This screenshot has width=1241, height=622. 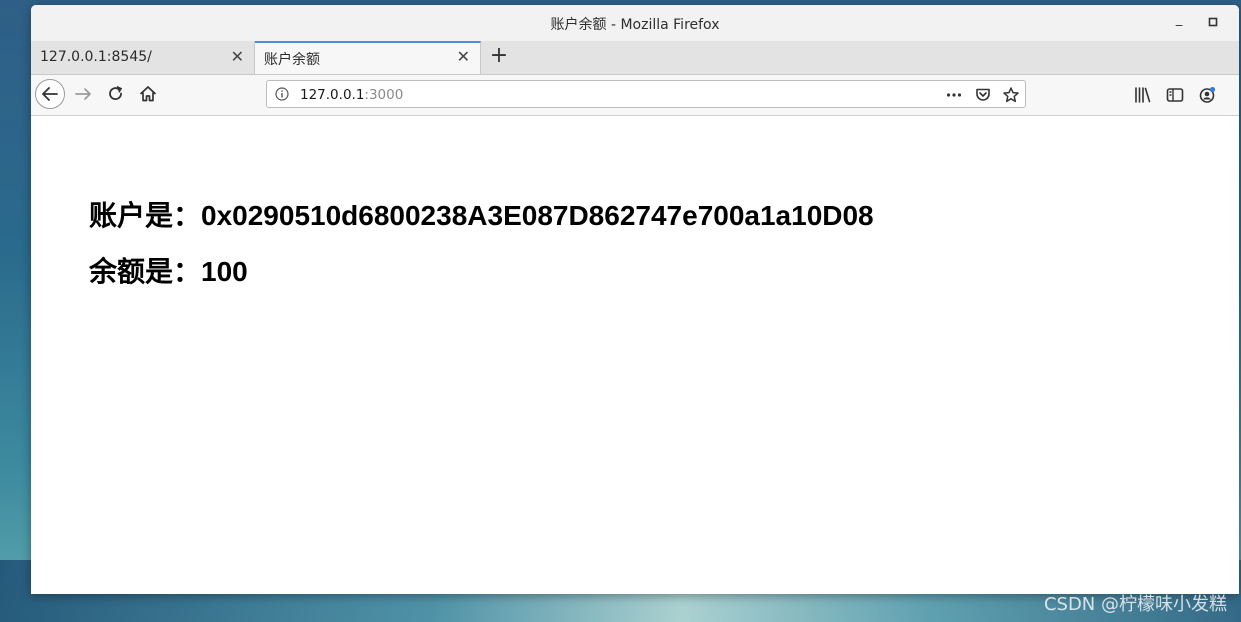 I want to click on info-icon, so click(x=282, y=94).